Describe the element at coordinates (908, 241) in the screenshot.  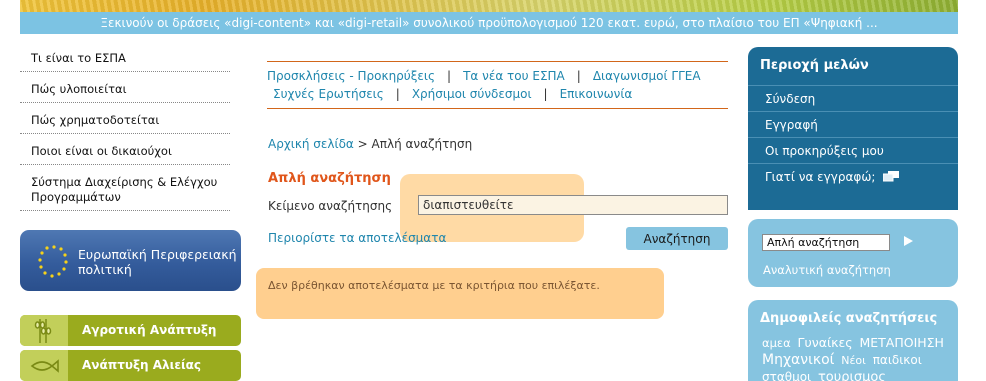
I see `play-arrow-icon` at that location.